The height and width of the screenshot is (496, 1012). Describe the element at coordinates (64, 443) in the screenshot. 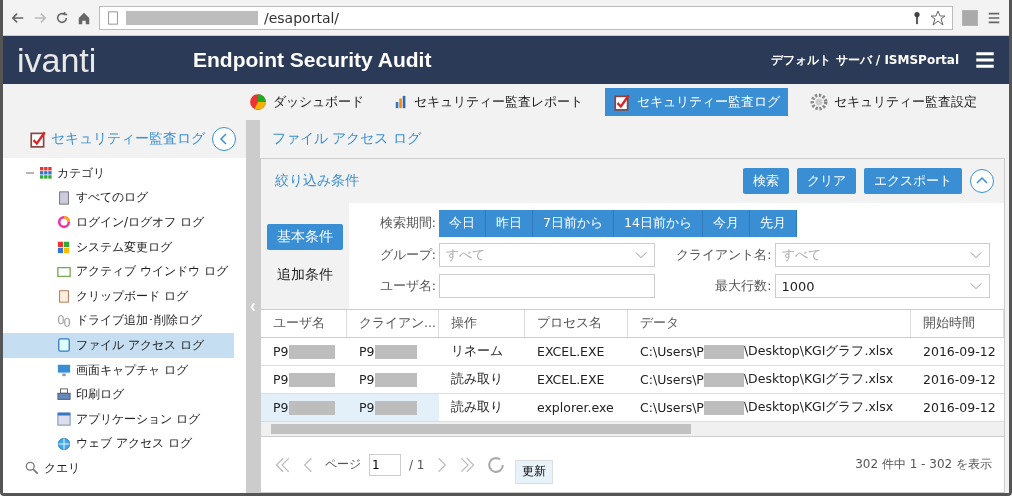

I see `globe-icon` at that location.